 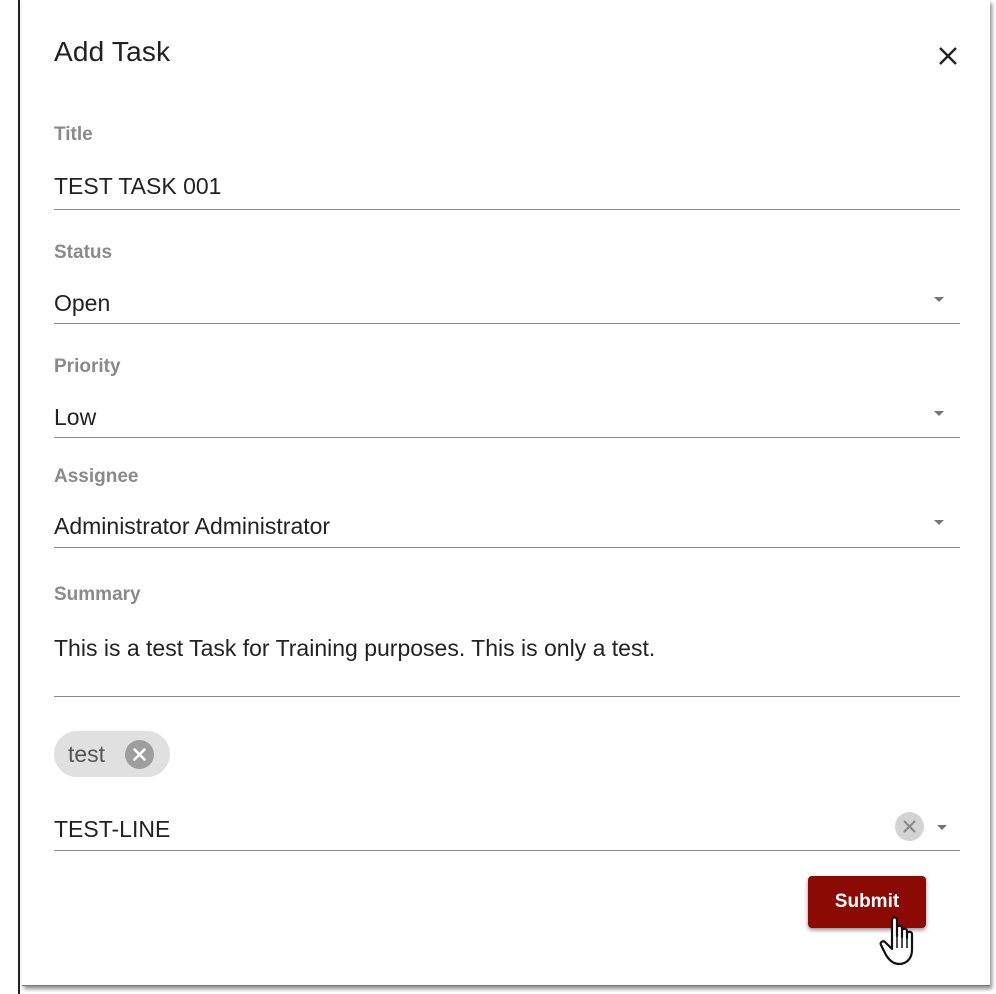 I want to click on remove-icon, so click(x=139, y=754).